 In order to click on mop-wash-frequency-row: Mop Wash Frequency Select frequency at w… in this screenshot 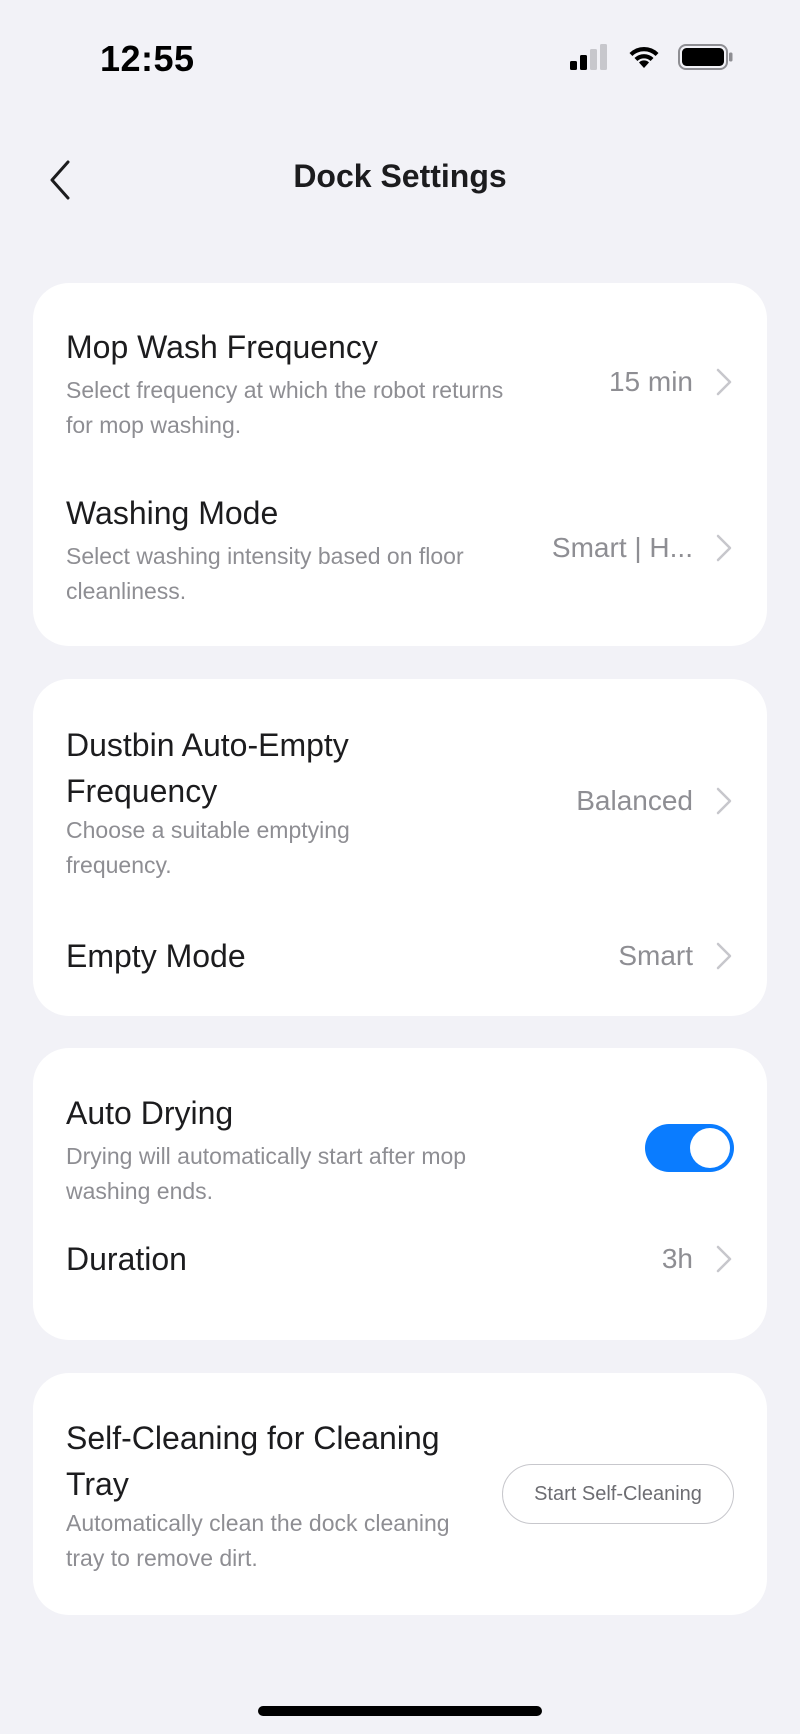, I will do `click(400, 366)`.